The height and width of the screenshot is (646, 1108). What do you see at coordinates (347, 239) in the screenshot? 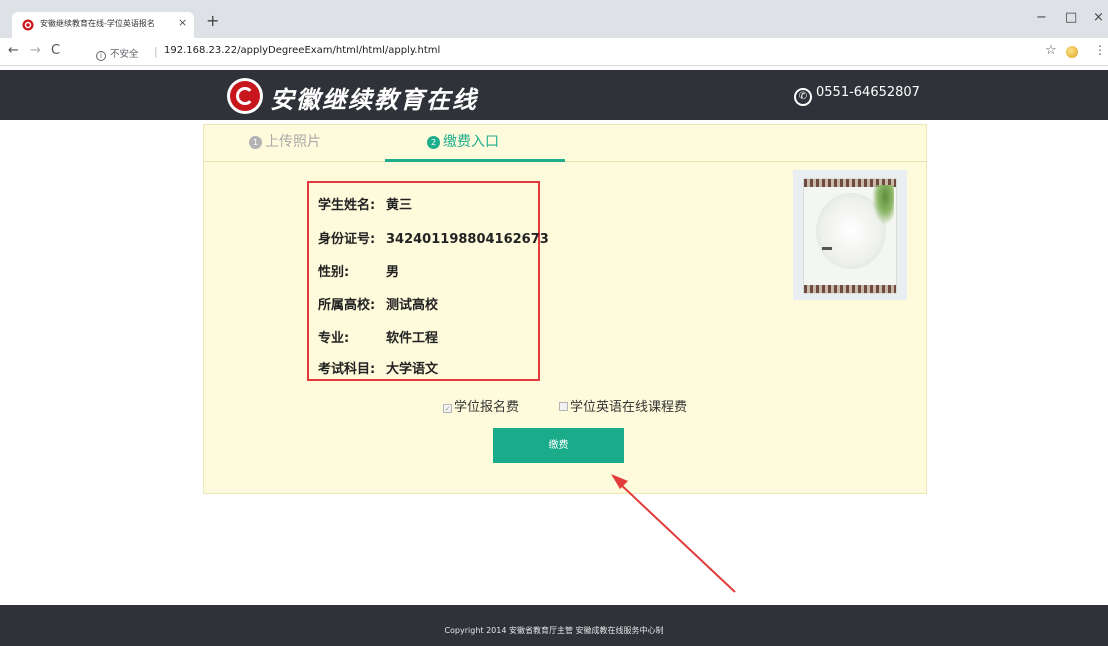
I see `id-number-label: 身份证号:` at bounding box center [347, 239].